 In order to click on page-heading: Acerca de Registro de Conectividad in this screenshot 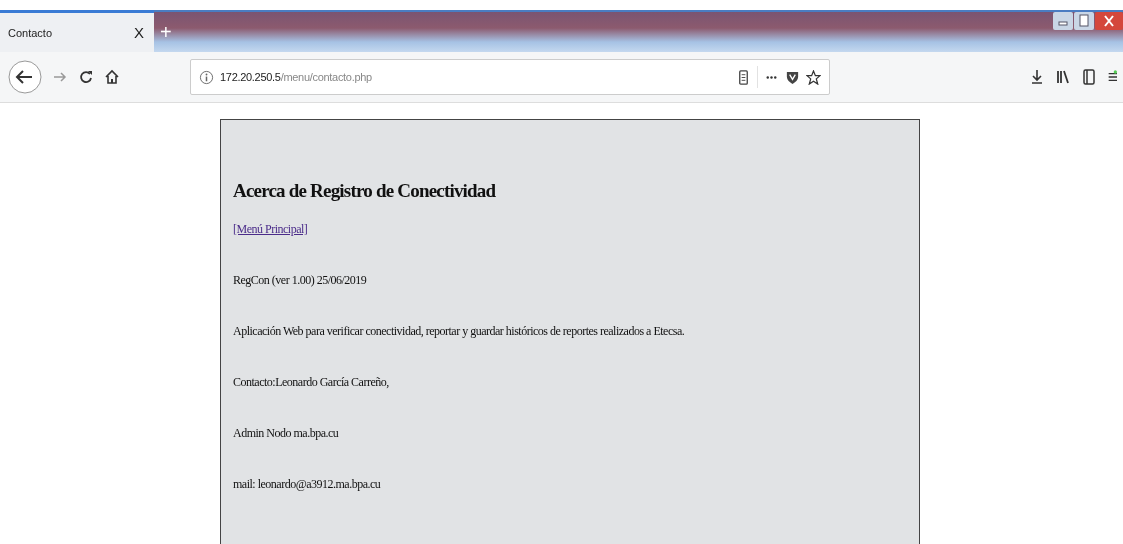, I will do `click(364, 191)`.